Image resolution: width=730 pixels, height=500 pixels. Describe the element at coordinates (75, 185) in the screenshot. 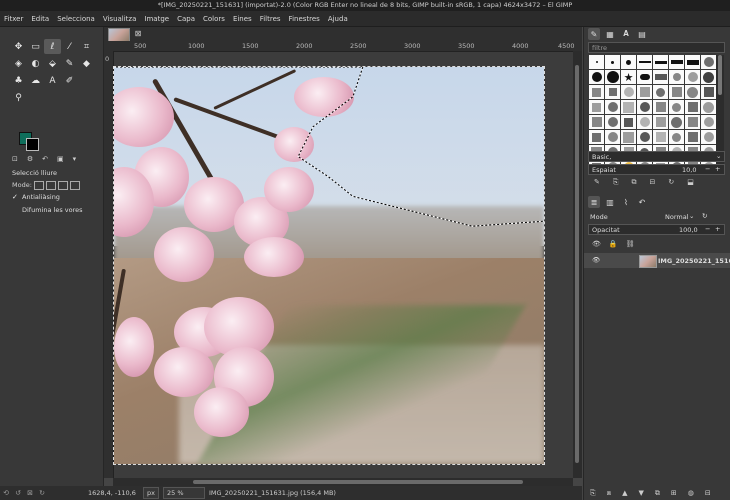

I see `mode-intersect-button` at that location.